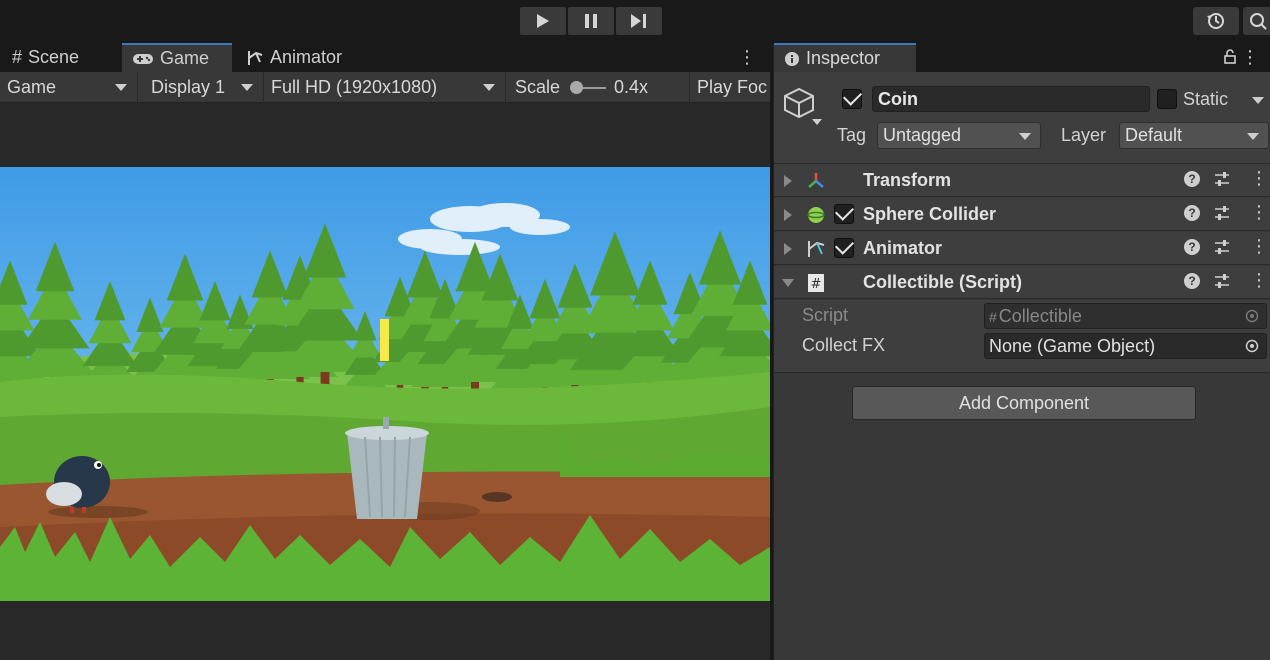 This screenshot has height=660, width=1270. What do you see at coordinates (1022, 248) in the screenshot?
I see `component-animator: Animator ? ⋮` at bounding box center [1022, 248].